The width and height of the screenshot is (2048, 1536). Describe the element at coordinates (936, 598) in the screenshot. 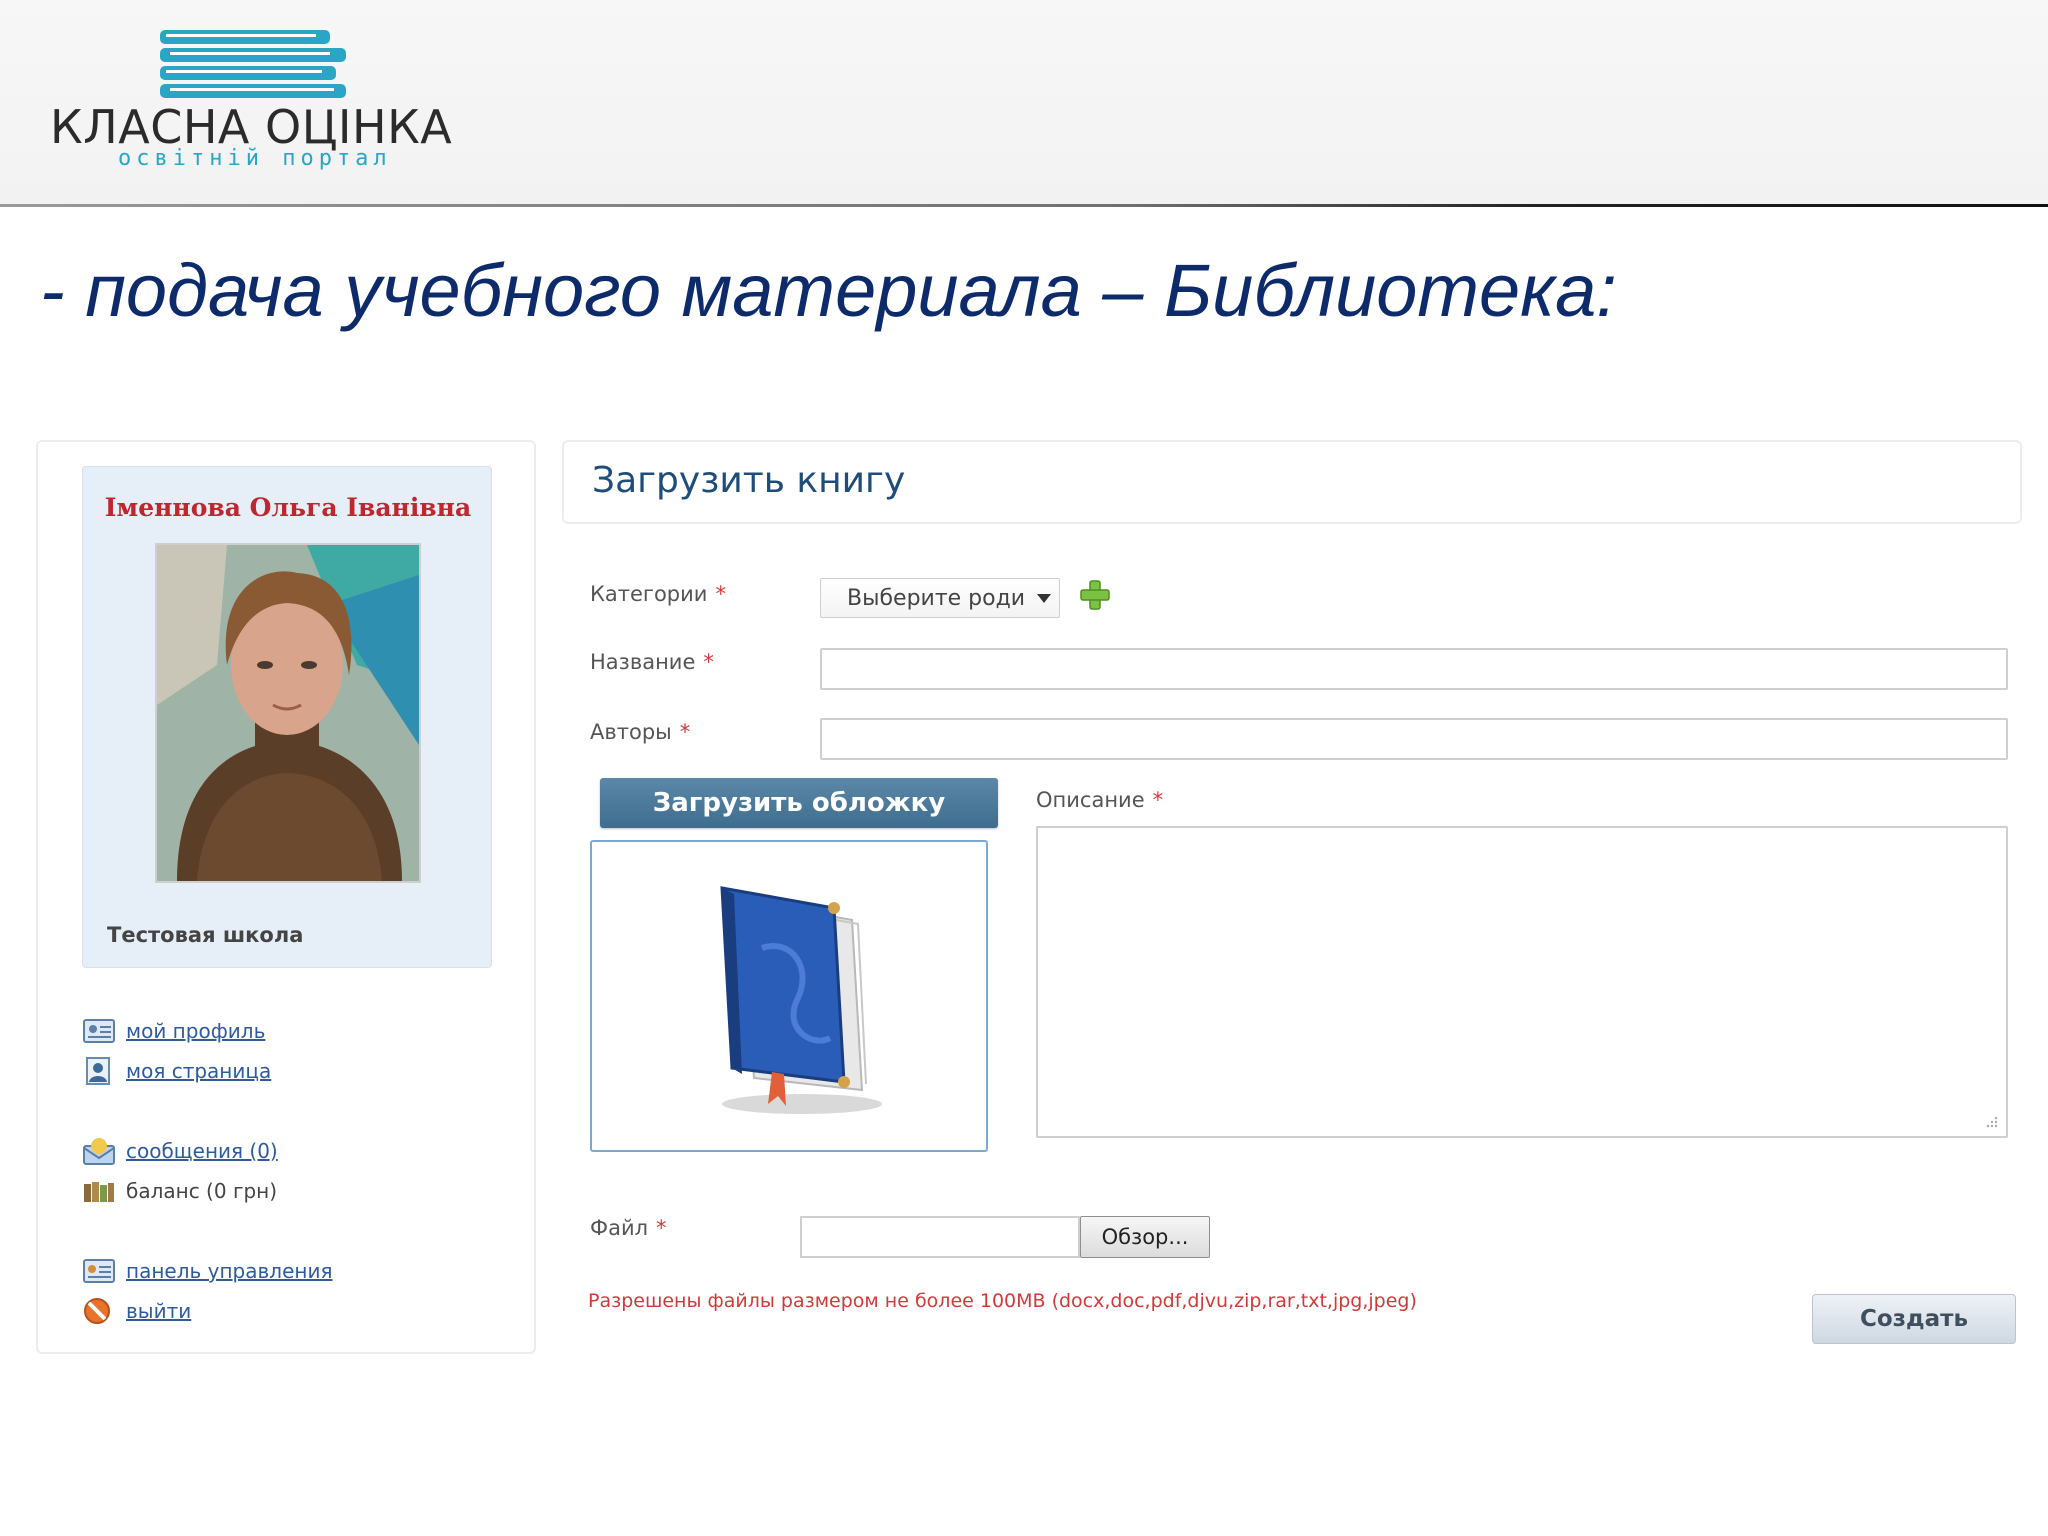

I see `categories-select-value: Выберите роди` at that location.